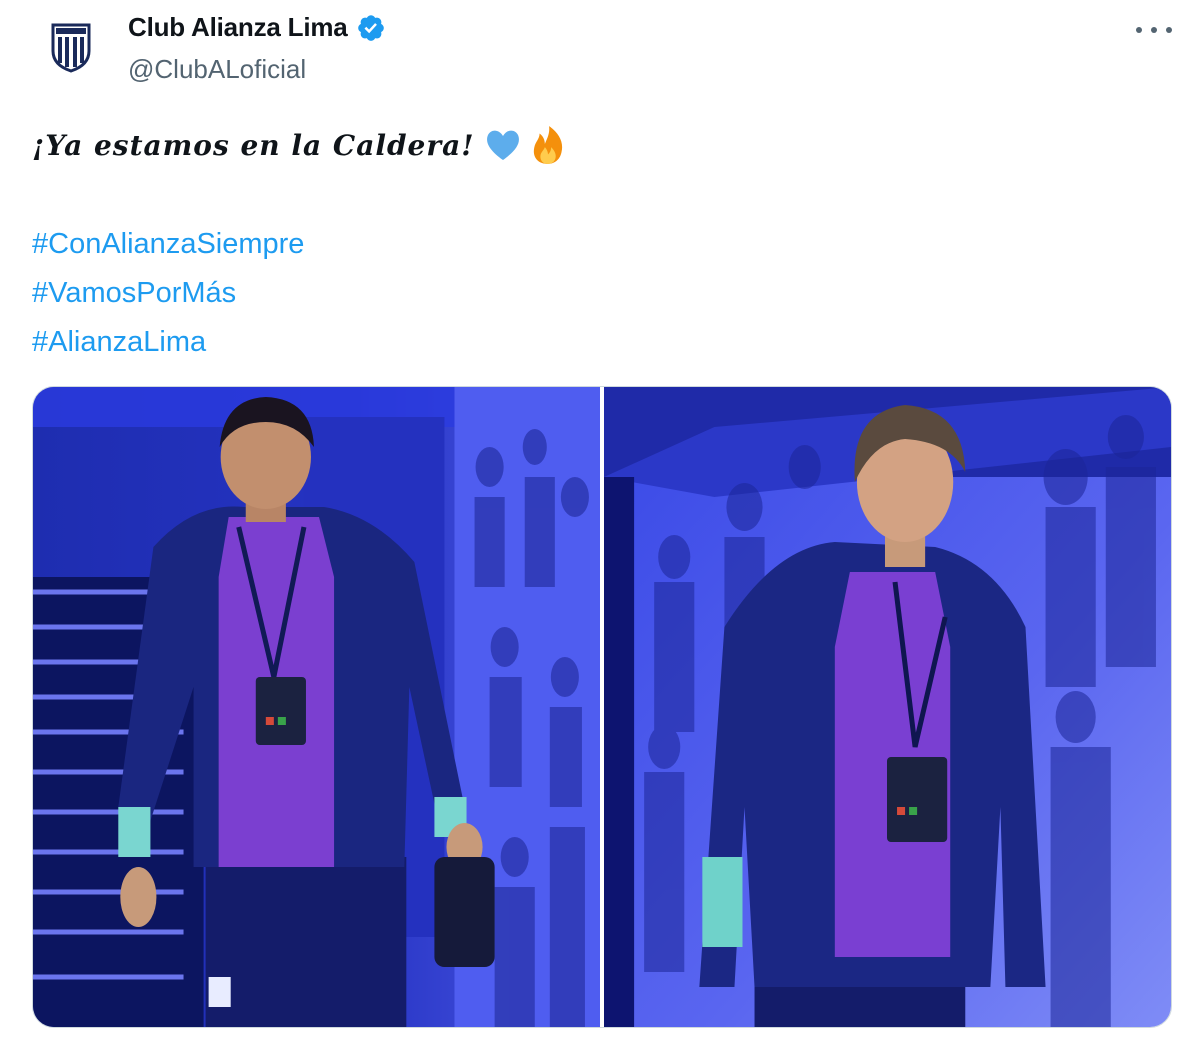 Image resolution: width=1200 pixels, height=1037 pixels. I want to click on blue-heart-icon, so click(502, 145).